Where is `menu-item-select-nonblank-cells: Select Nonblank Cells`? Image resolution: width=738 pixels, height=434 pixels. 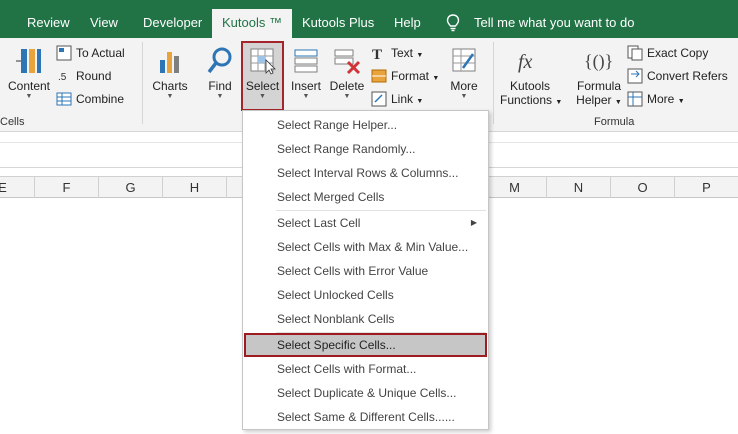 menu-item-select-nonblank-cells: Select Nonblank Cells is located at coordinates (365, 319).